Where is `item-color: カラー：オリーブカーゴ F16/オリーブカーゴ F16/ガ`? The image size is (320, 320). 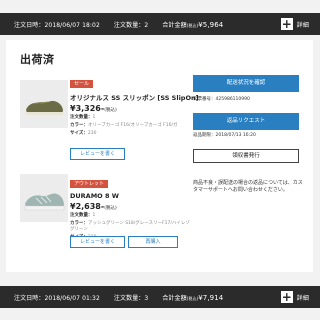
item-color: カラー：オリーブカーゴ F16/オリーブカーゴ F16/ガ is located at coordinates (130, 126).